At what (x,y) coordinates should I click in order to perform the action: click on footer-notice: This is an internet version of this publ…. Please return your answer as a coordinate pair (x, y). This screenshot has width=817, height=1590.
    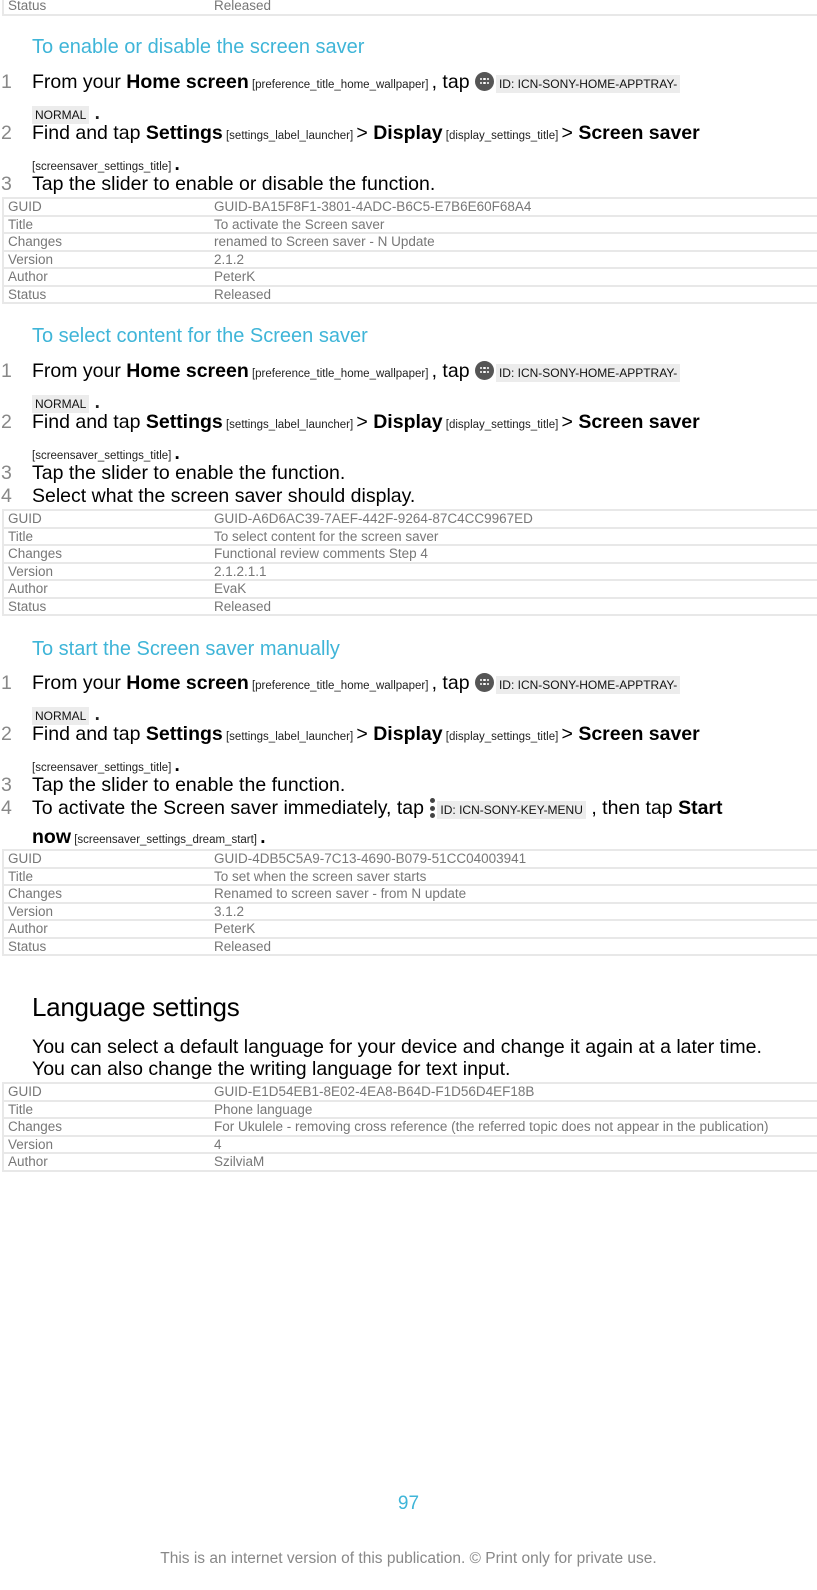
    Looking at the image, I should click on (408, 1558).